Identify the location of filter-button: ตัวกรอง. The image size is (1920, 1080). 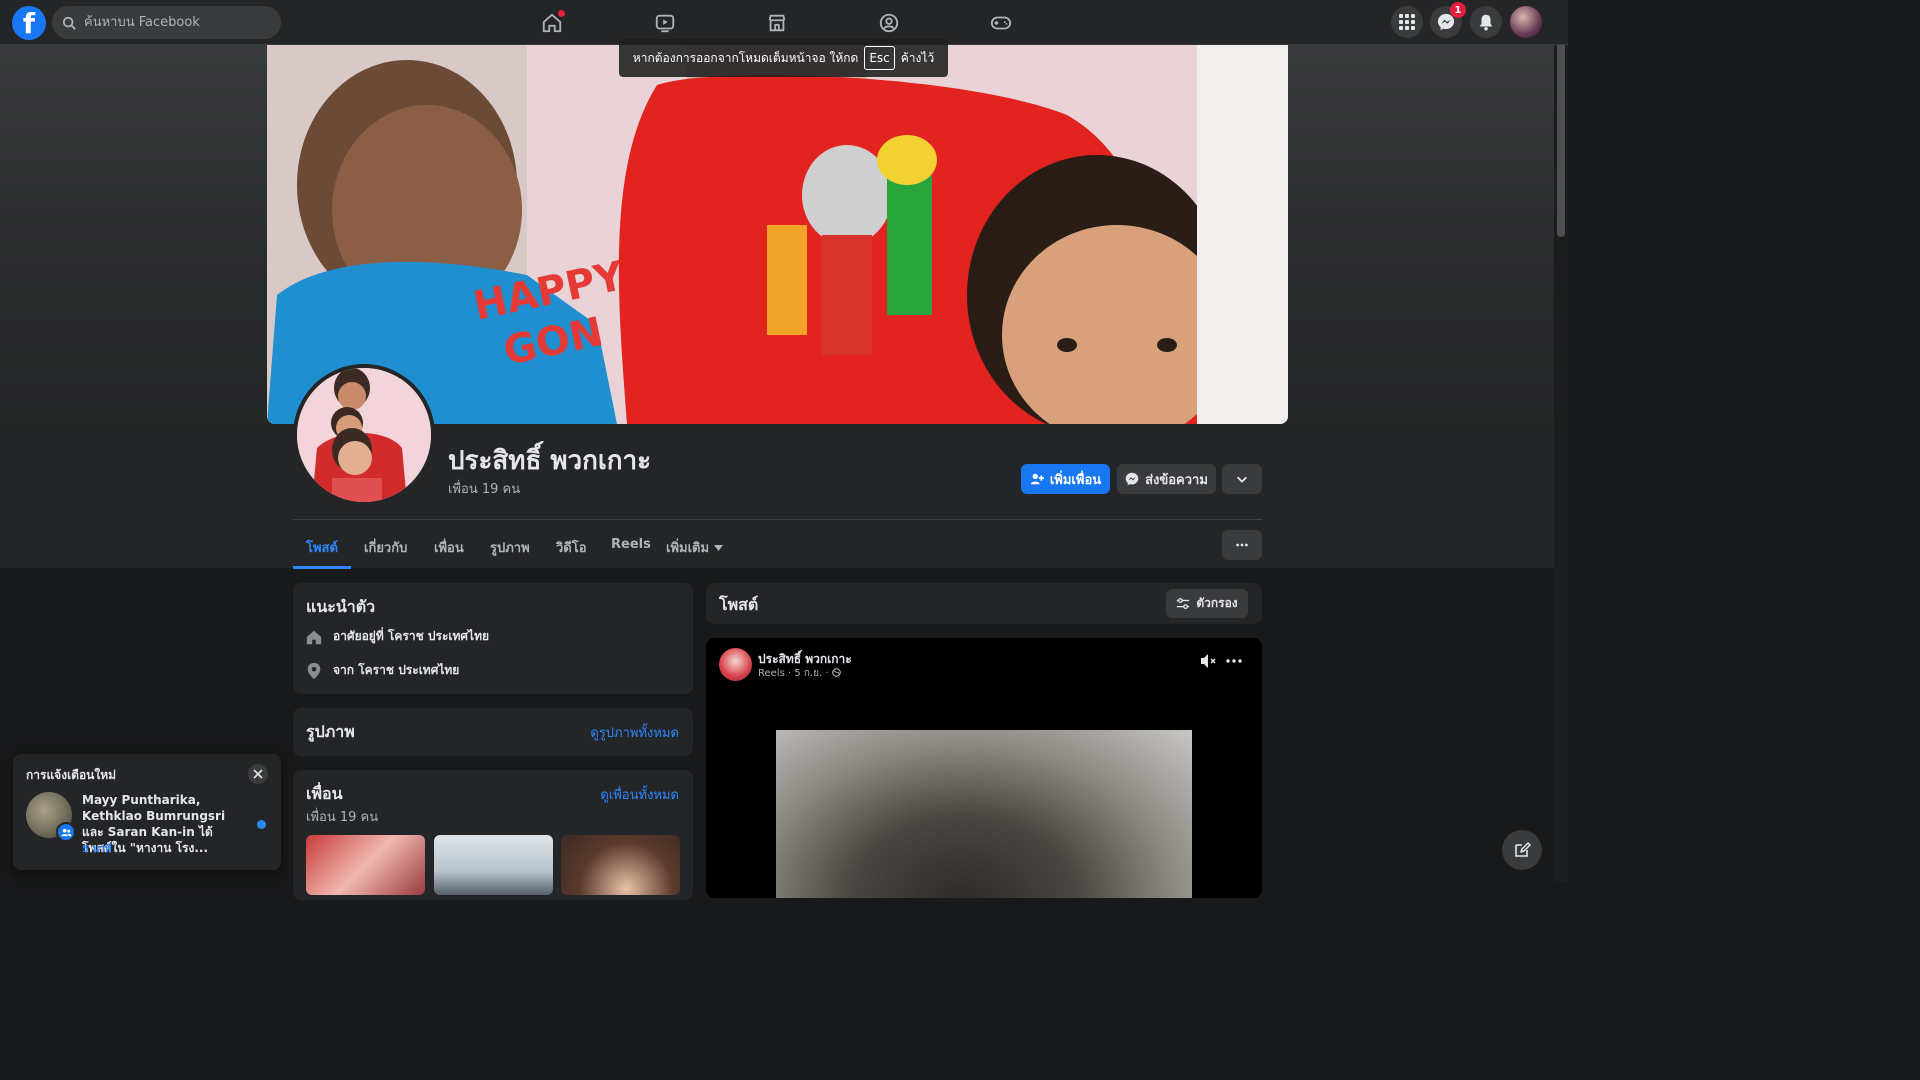
(1207, 603).